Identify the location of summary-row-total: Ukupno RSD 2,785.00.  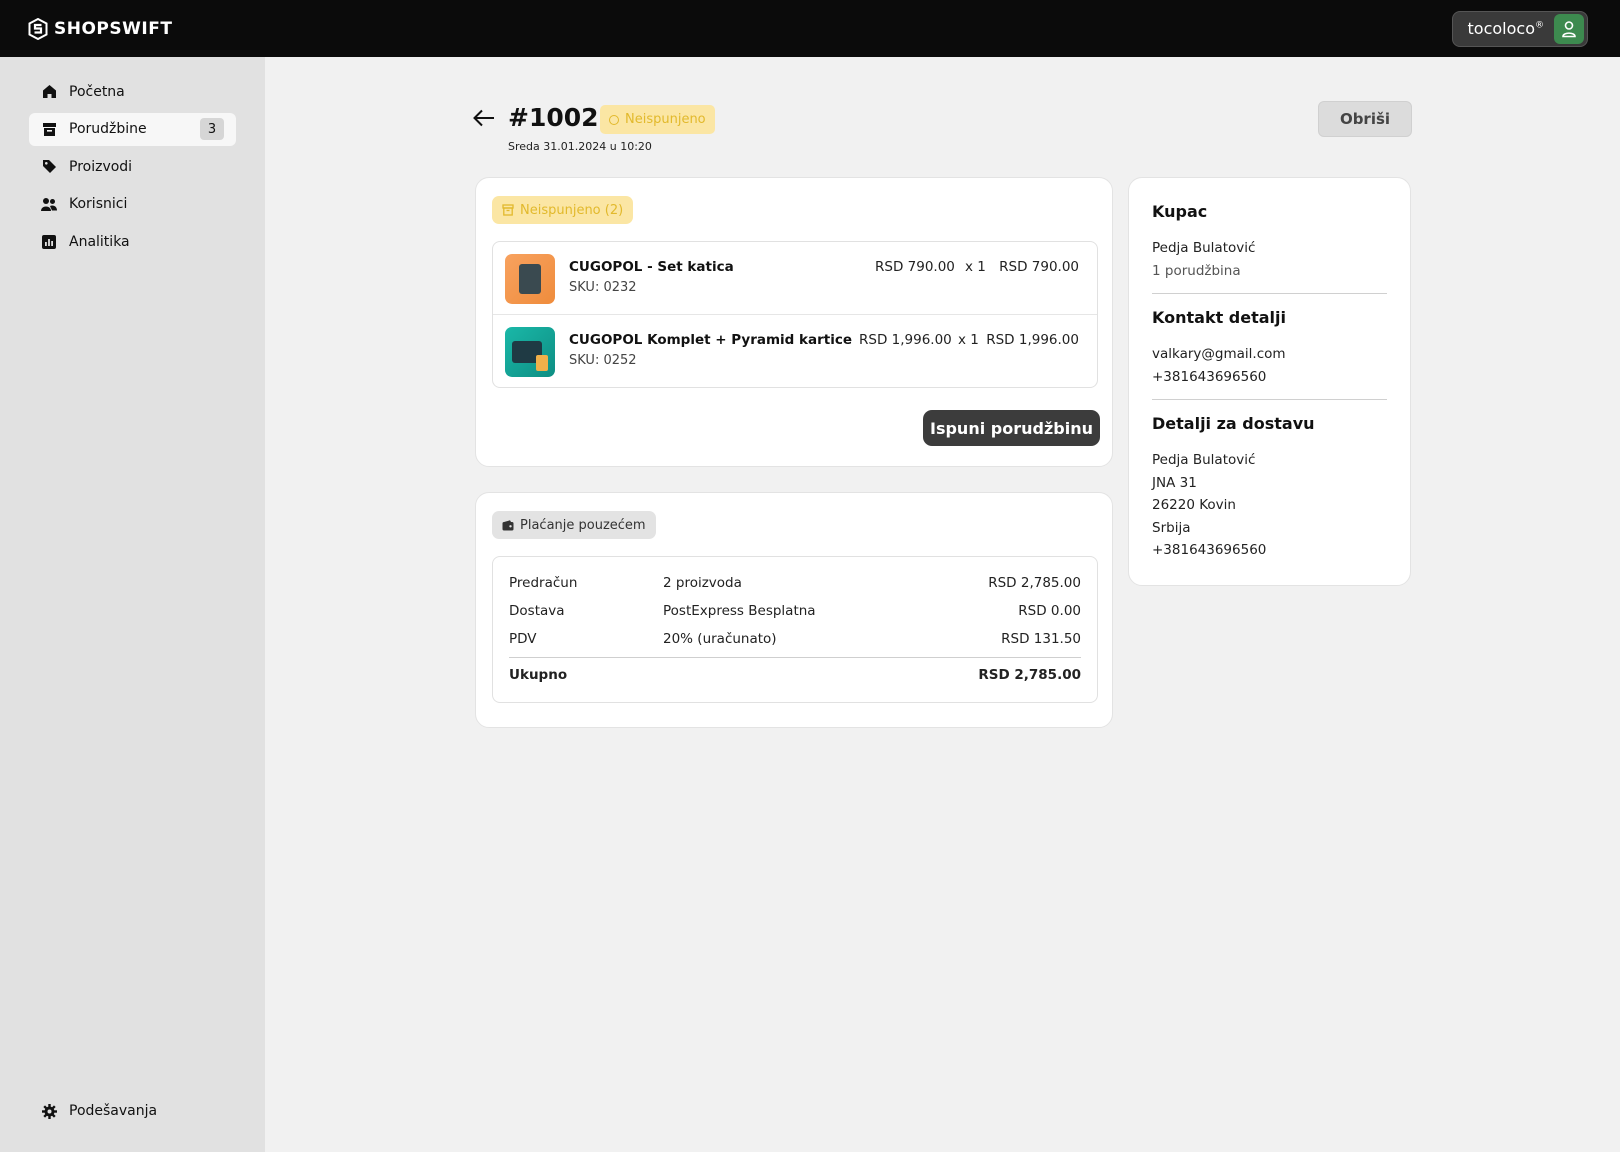
(795, 677).